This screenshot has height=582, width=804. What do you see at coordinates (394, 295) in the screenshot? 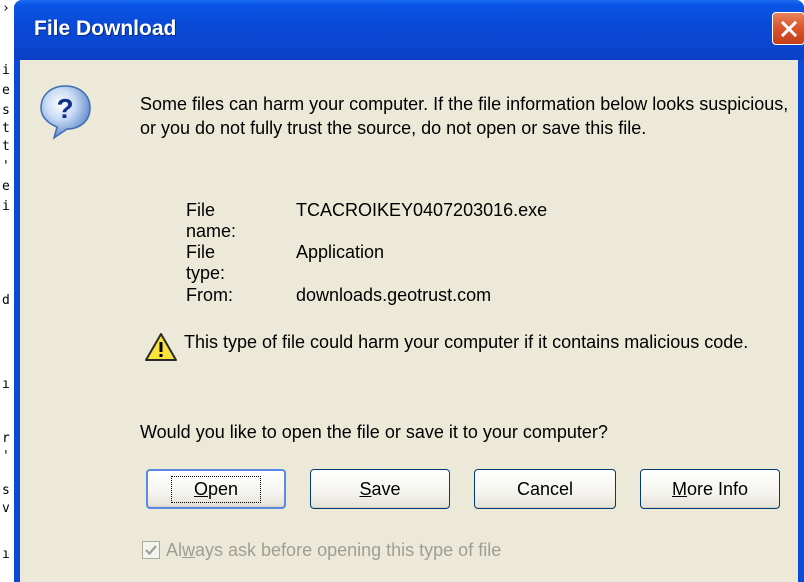
I see `from-value: downloads.geotrust.com` at bounding box center [394, 295].